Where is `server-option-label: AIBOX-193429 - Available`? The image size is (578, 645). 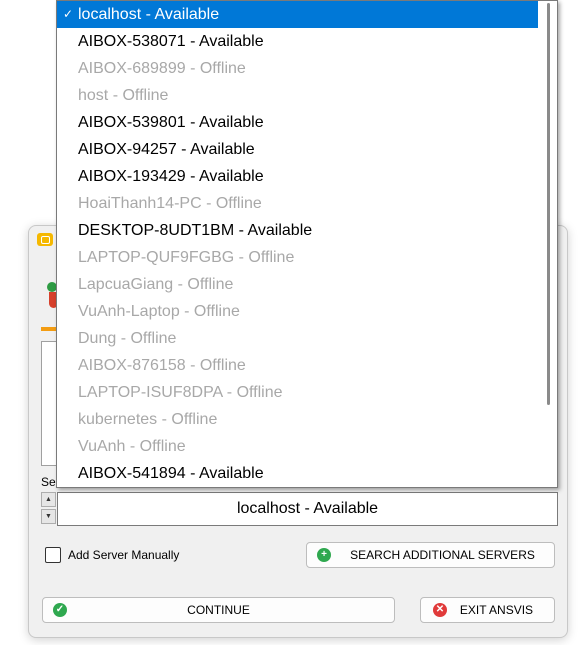
server-option-label: AIBOX-193429 - Available is located at coordinates (171, 176).